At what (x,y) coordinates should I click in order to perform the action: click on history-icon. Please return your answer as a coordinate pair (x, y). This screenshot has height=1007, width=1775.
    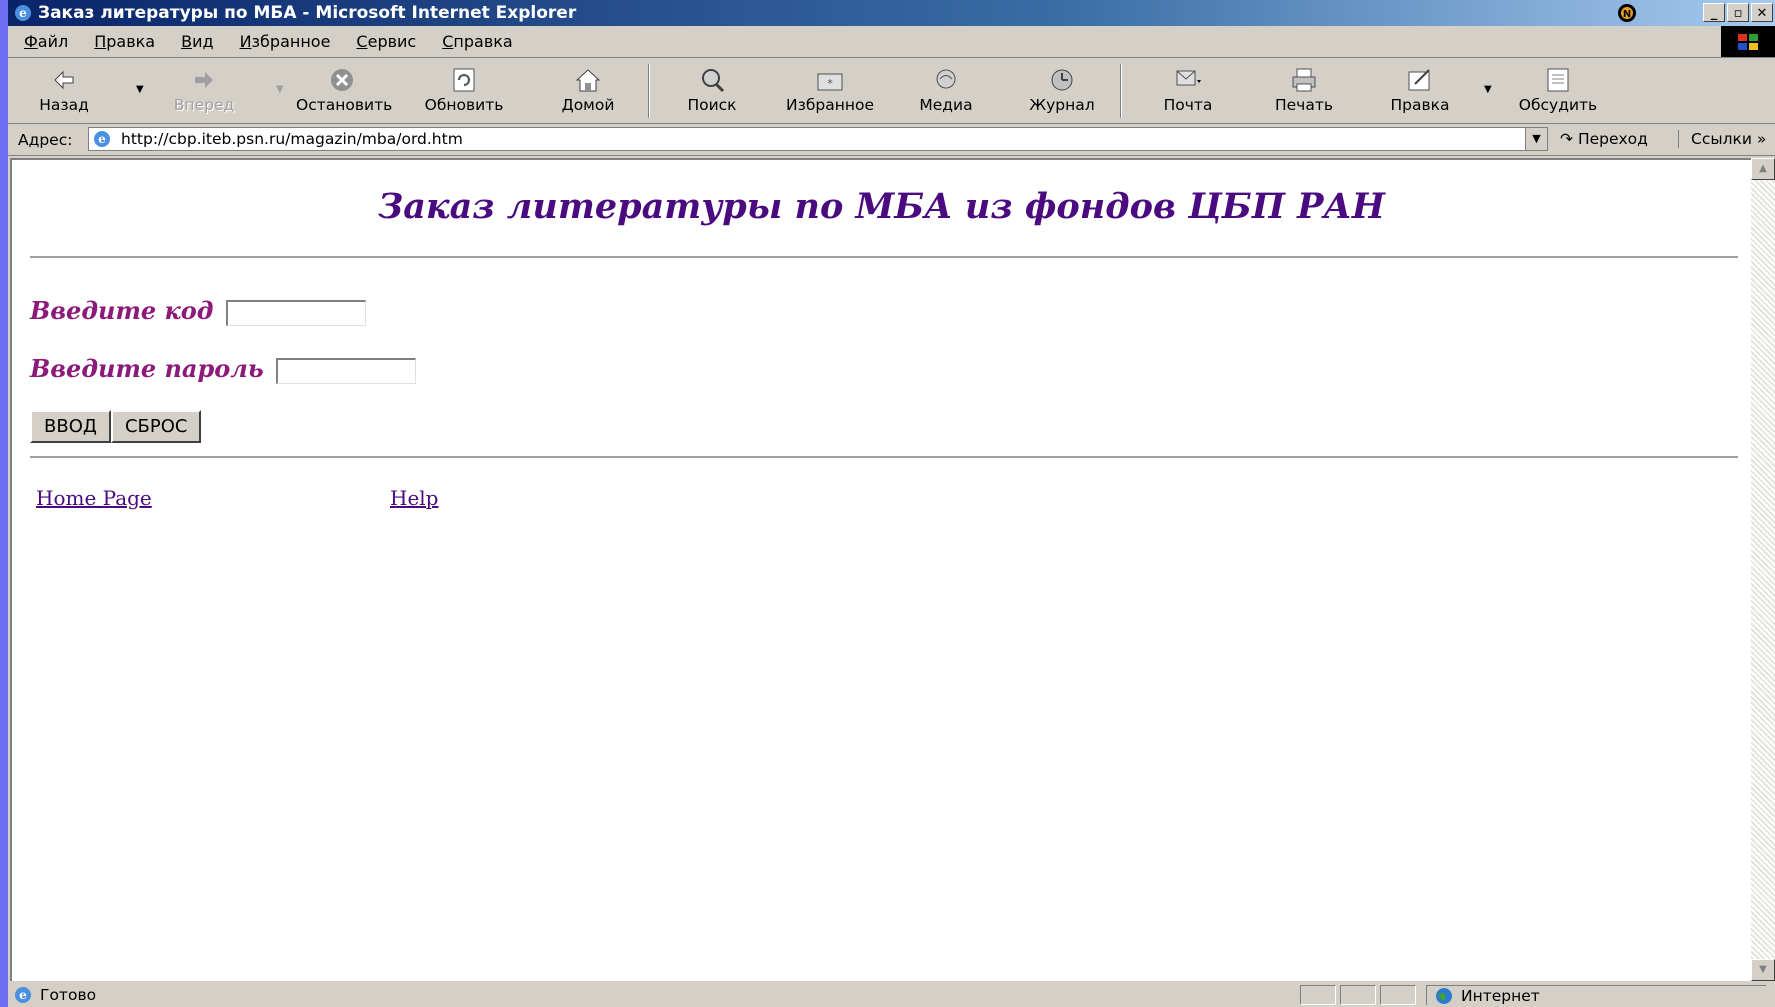
    Looking at the image, I should click on (1062, 80).